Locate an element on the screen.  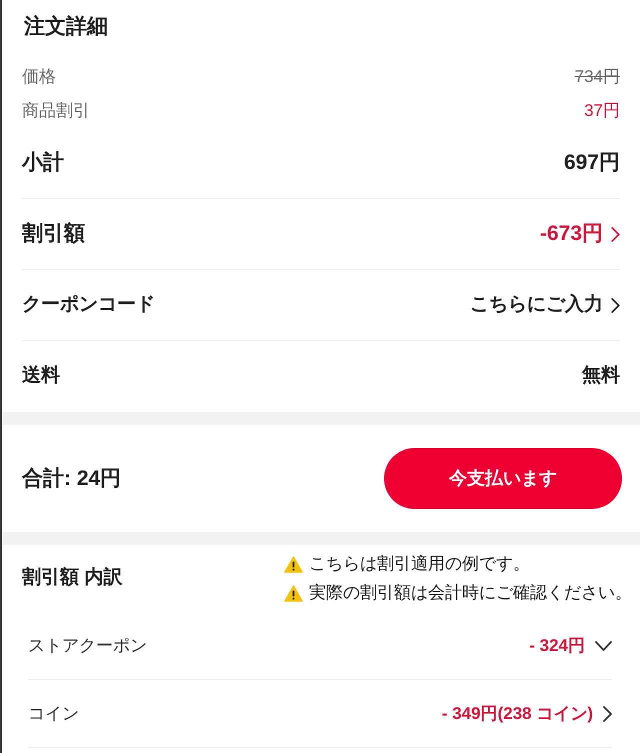
pay-now-button: 今支払います is located at coordinates (503, 478).